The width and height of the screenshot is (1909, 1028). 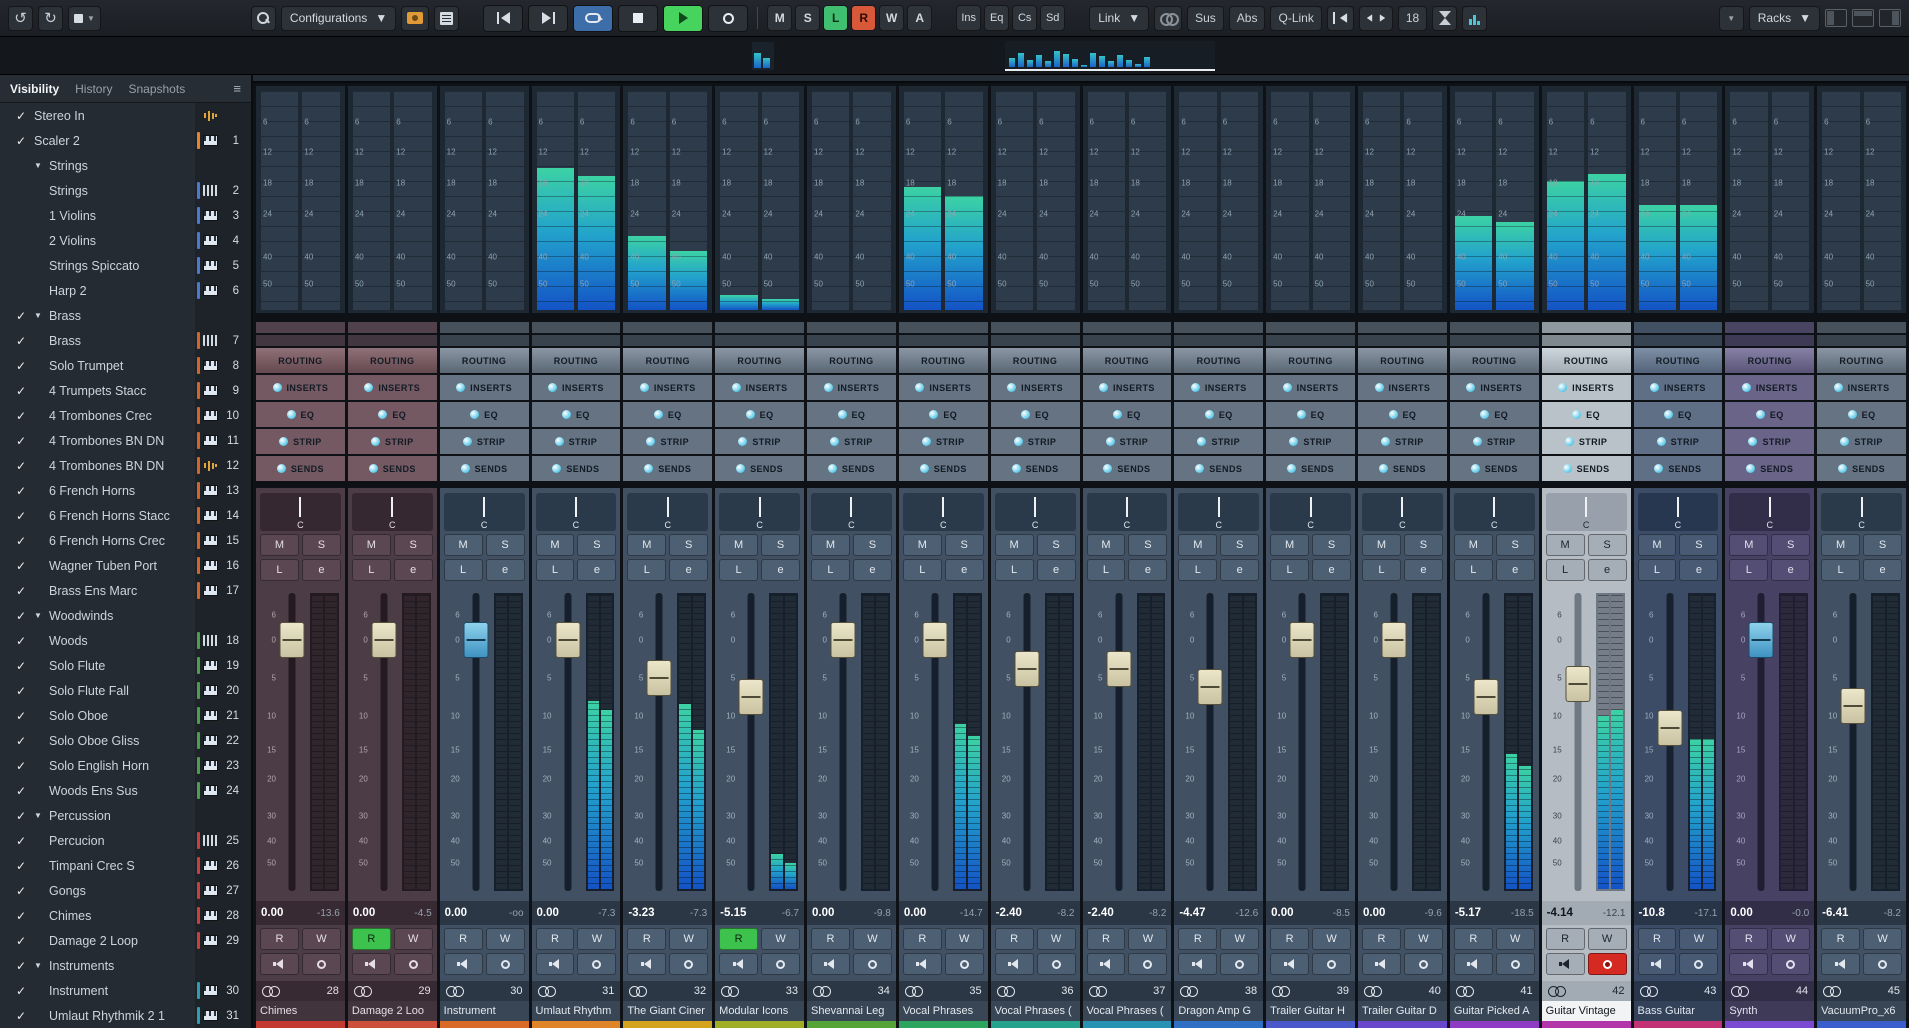 I want to click on channel-name: Vocal Phrases (, so click(x=1127, y=1011).